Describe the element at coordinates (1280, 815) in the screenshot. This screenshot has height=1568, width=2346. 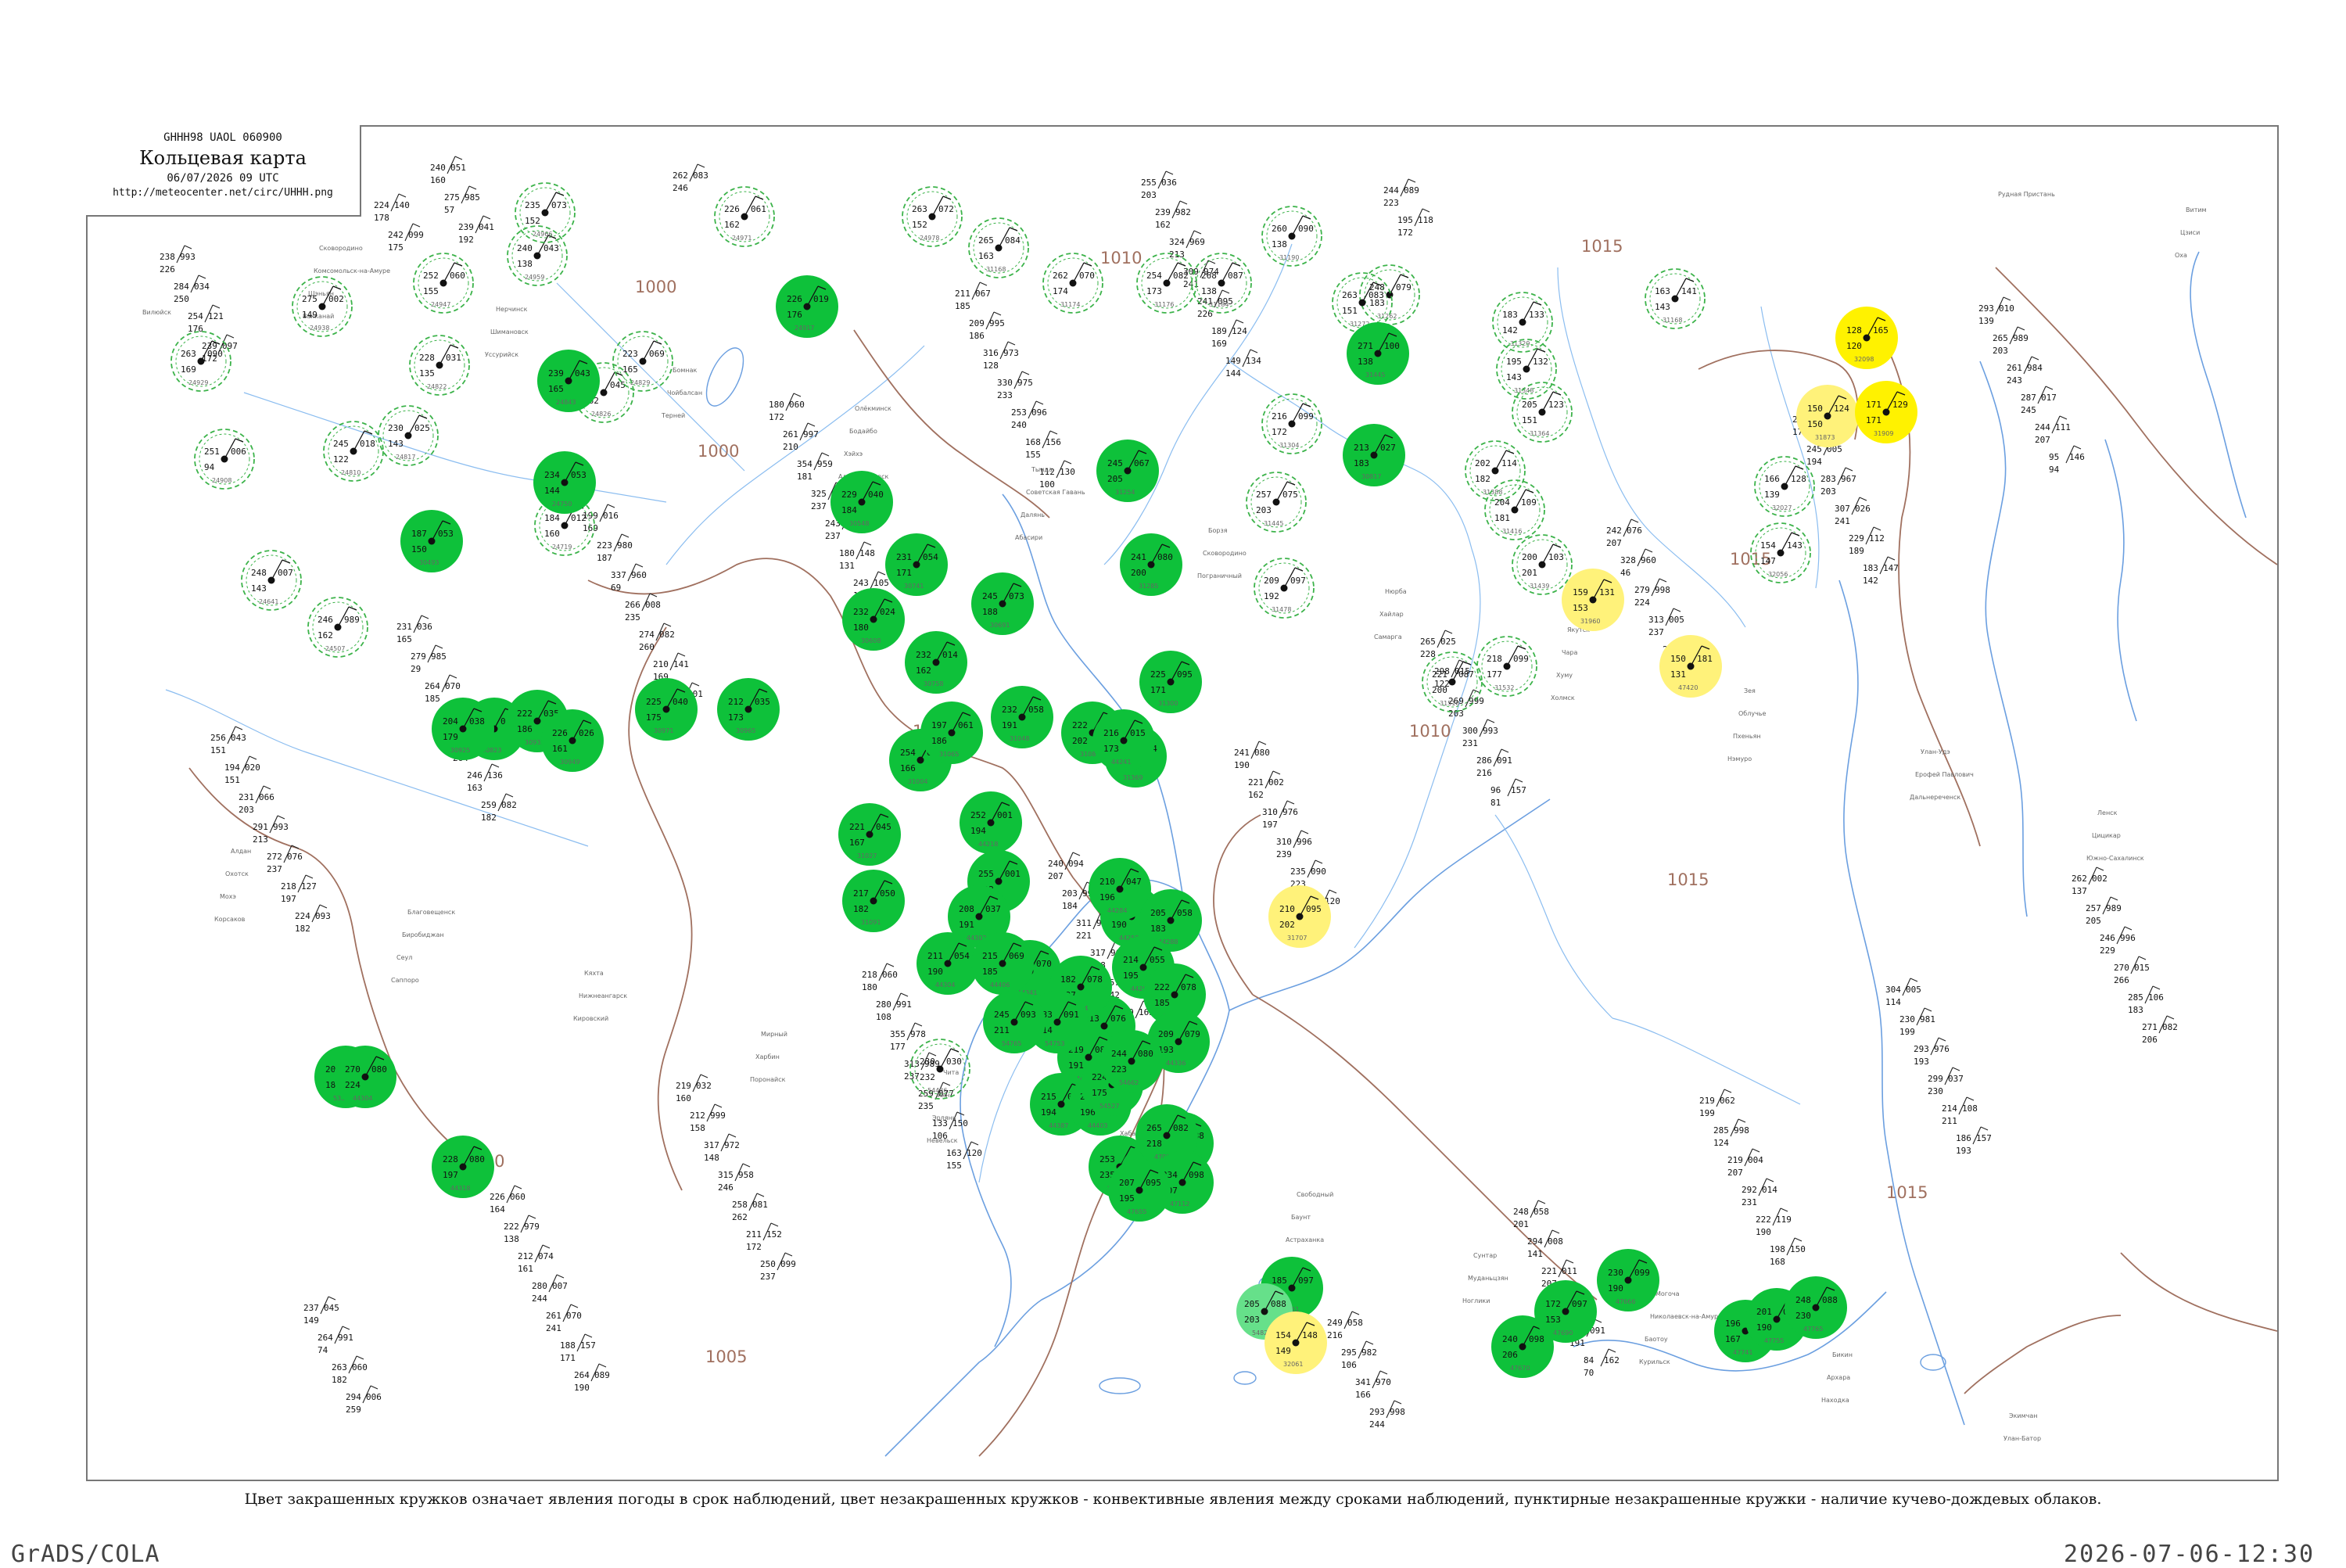
I see `station-plain: 310 976 197` at that location.